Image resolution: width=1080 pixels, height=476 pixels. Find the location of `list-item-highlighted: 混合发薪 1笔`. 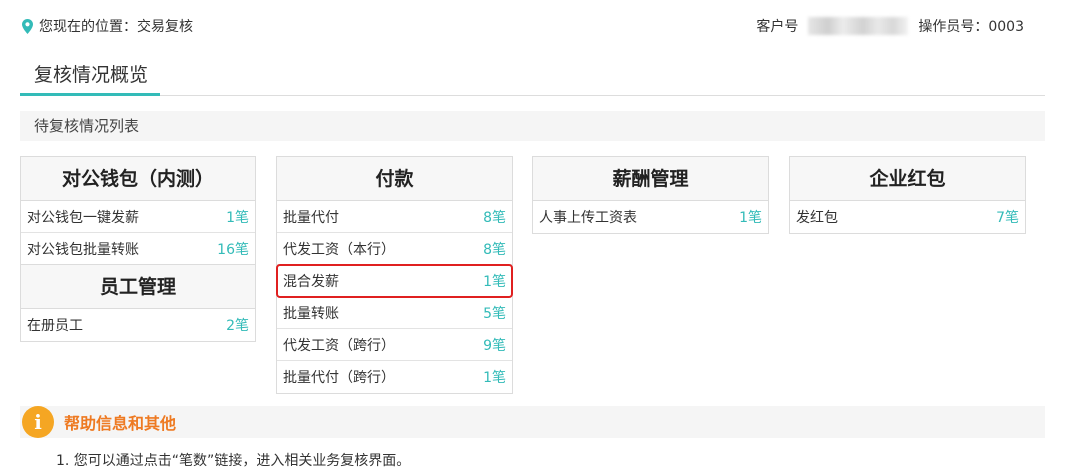

list-item-highlighted: 混合发薪 1笔 is located at coordinates (394, 281).